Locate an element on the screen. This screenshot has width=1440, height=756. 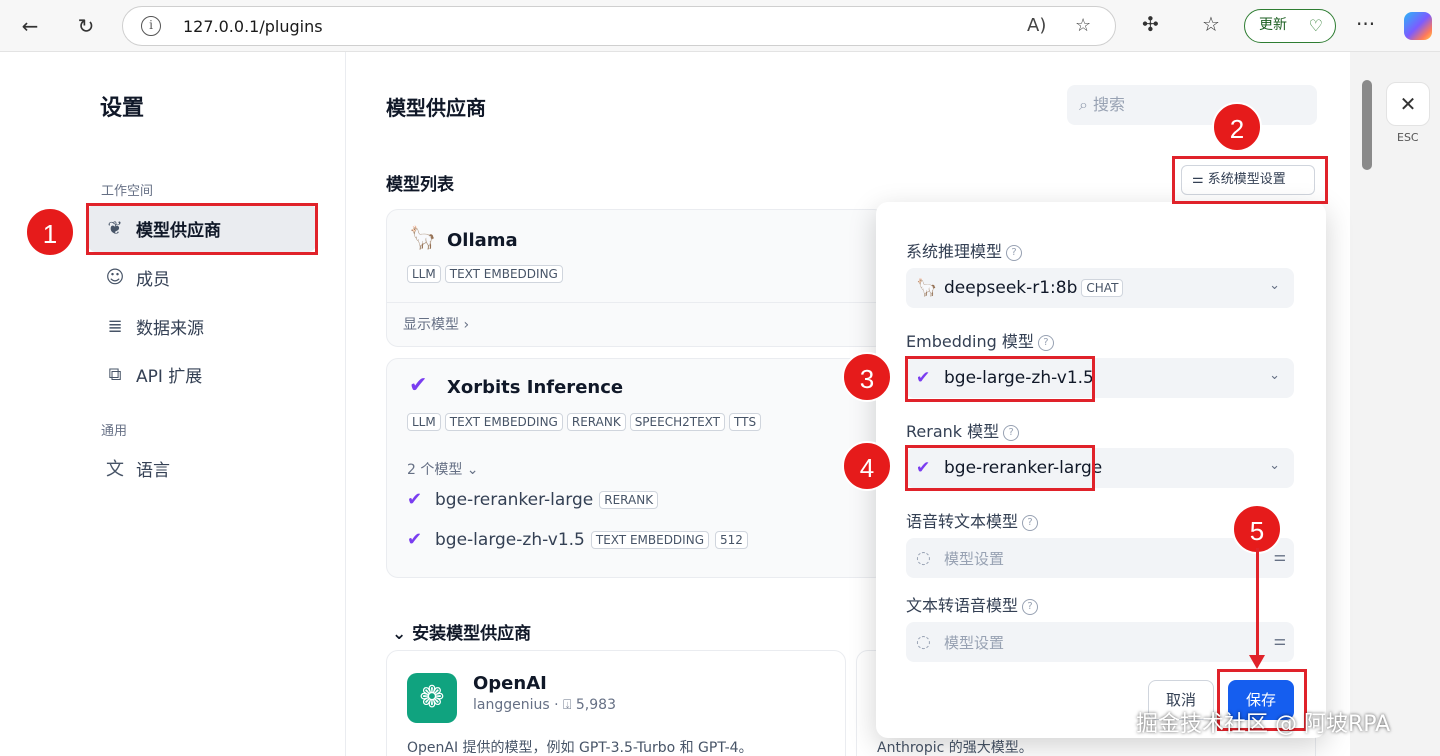
model-row: ✔ bge-large-zh-v1.5 TEXT EMBEDDING 512 is located at coordinates (577, 540).